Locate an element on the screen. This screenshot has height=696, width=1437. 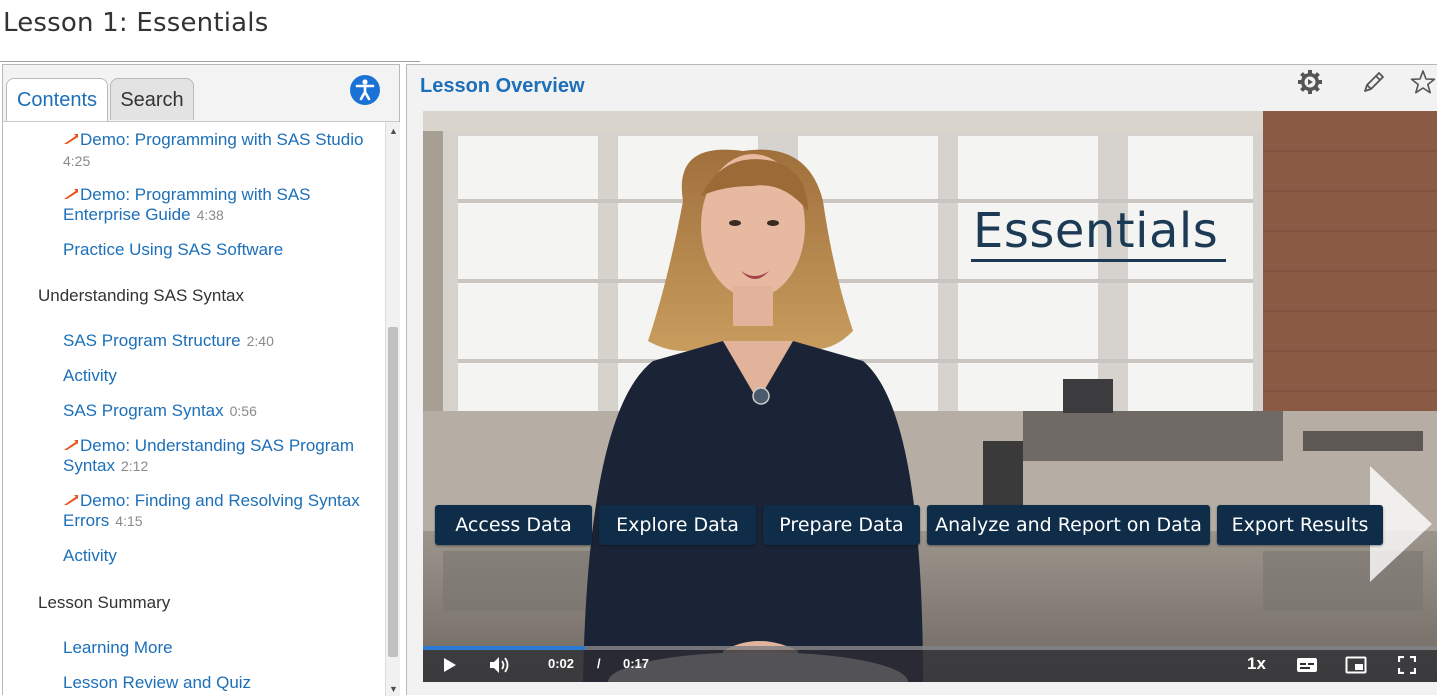
total-time: 0:17 is located at coordinates (636, 663).